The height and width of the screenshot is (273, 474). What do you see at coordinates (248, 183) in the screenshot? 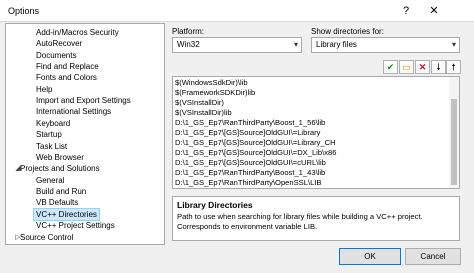
I see `directory-item: D:\1_GS_Ep7\RanThirdParty\OpenSSL\LIB` at bounding box center [248, 183].